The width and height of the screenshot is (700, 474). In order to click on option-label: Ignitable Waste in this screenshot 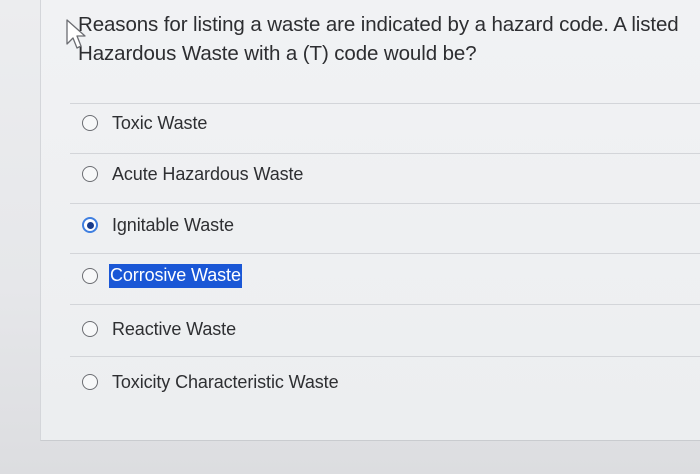, I will do `click(173, 224)`.